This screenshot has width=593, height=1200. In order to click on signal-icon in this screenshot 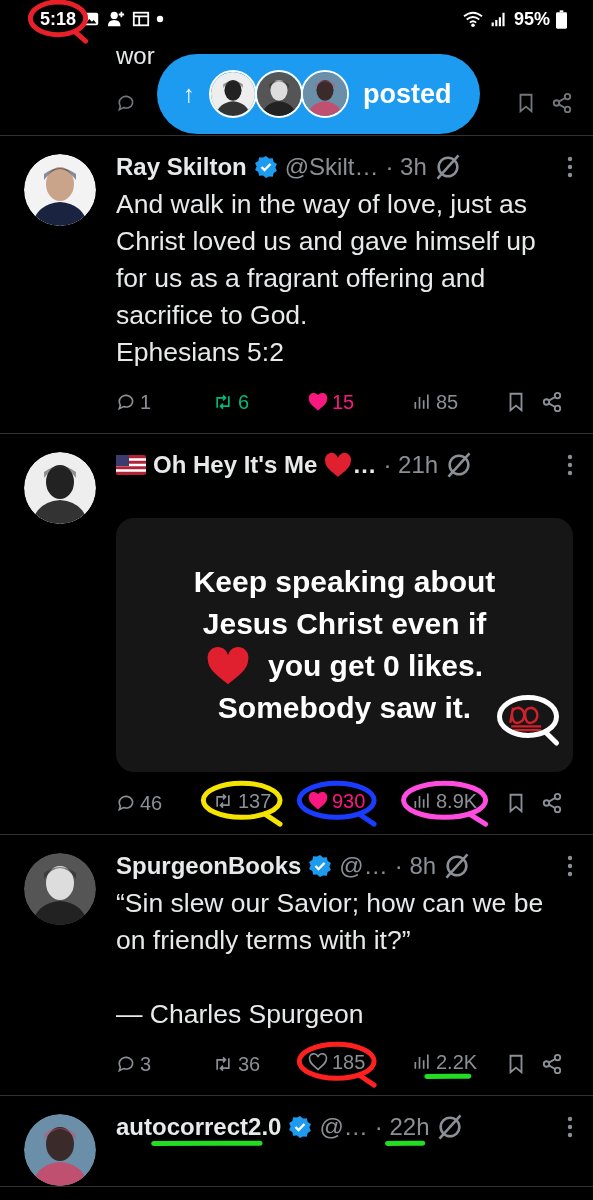, I will do `click(498, 19)`.